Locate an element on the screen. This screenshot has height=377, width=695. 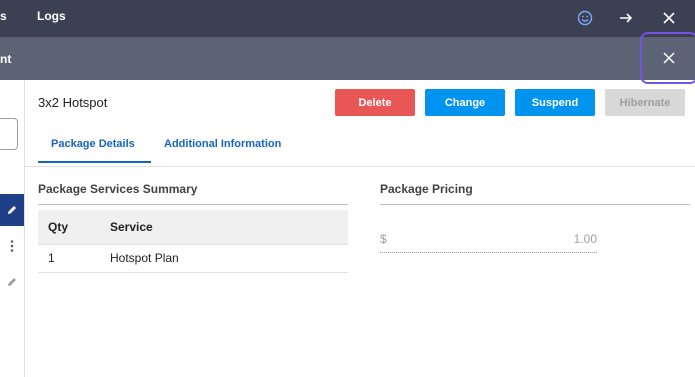
column-header-qty: Qty is located at coordinates (58, 227).